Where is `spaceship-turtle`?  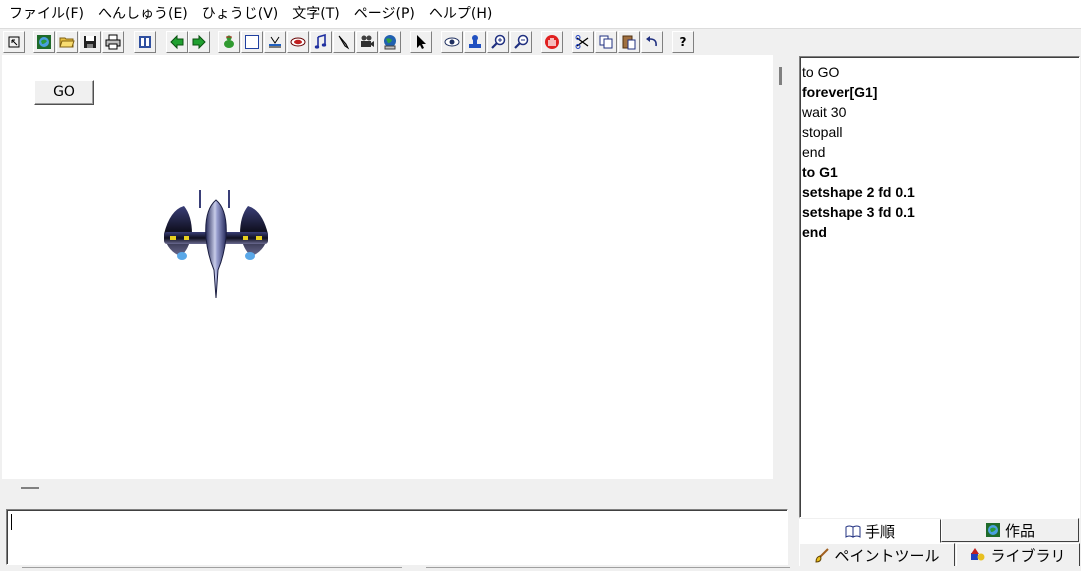 spaceship-turtle is located at coordinates (216, 243).